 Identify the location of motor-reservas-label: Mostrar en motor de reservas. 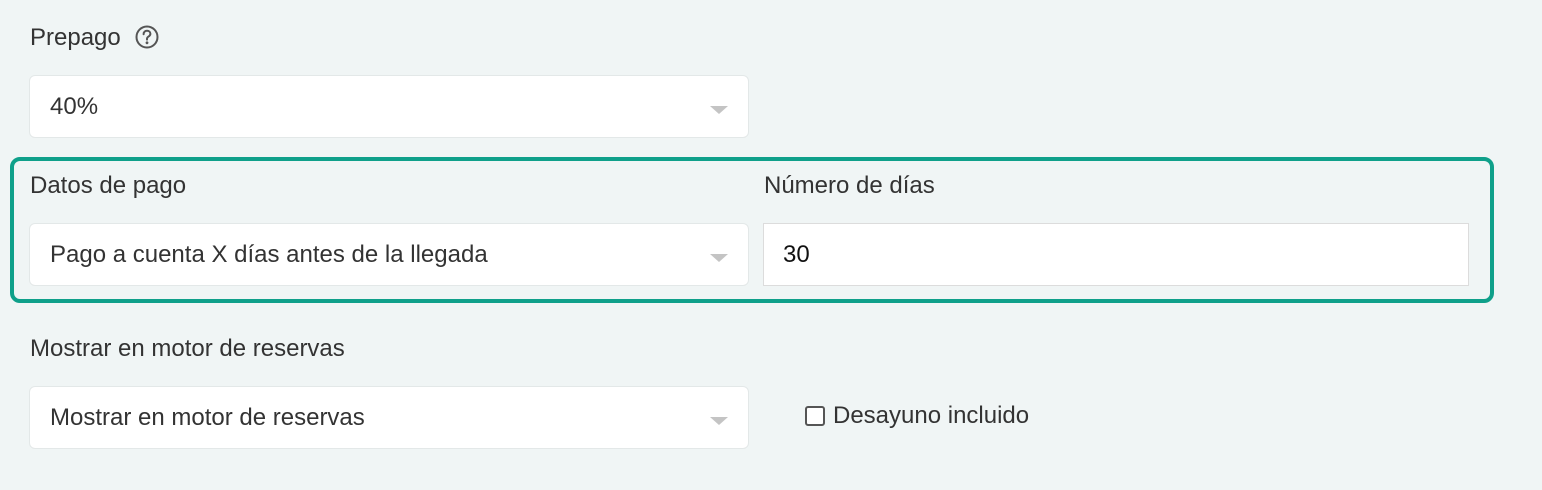
(187, 348).